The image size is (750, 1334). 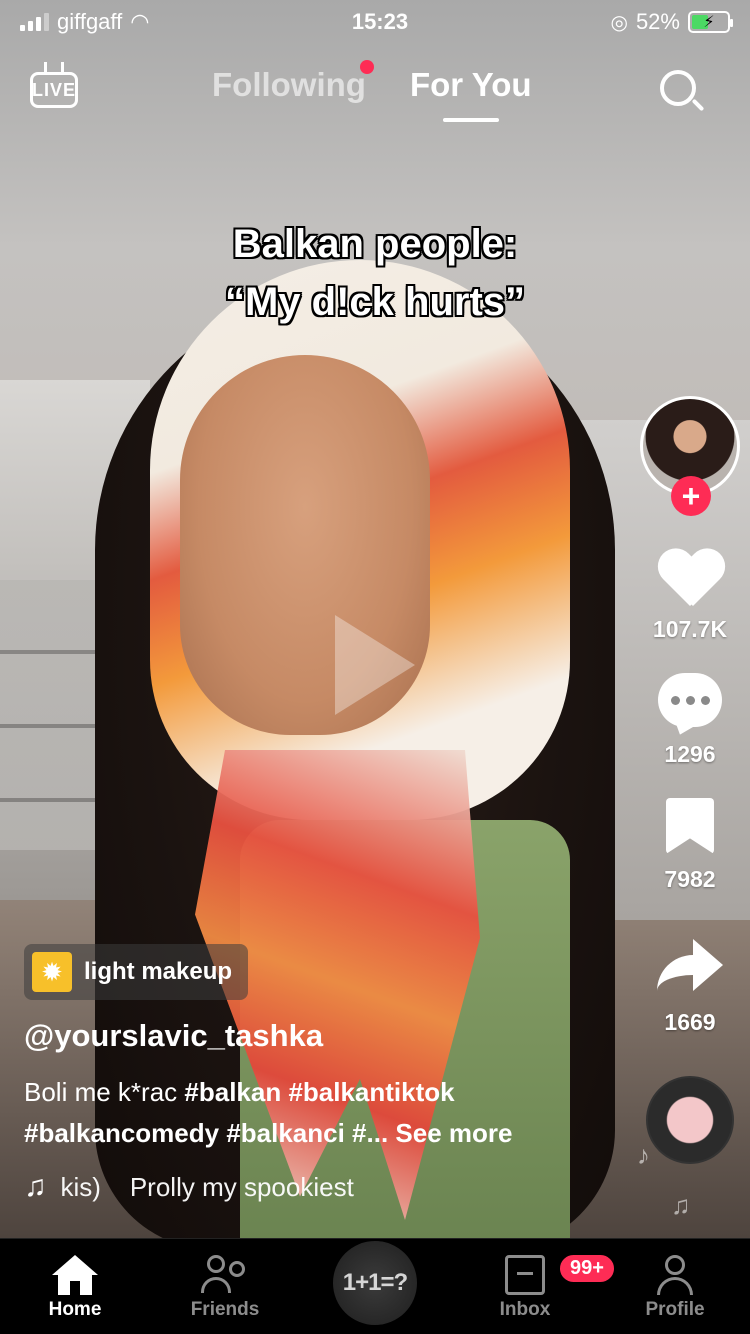 What do you see at coordinates (225, 1275) in the screenshot?
I see `friends-icon` at bounding box center [225, 1275].